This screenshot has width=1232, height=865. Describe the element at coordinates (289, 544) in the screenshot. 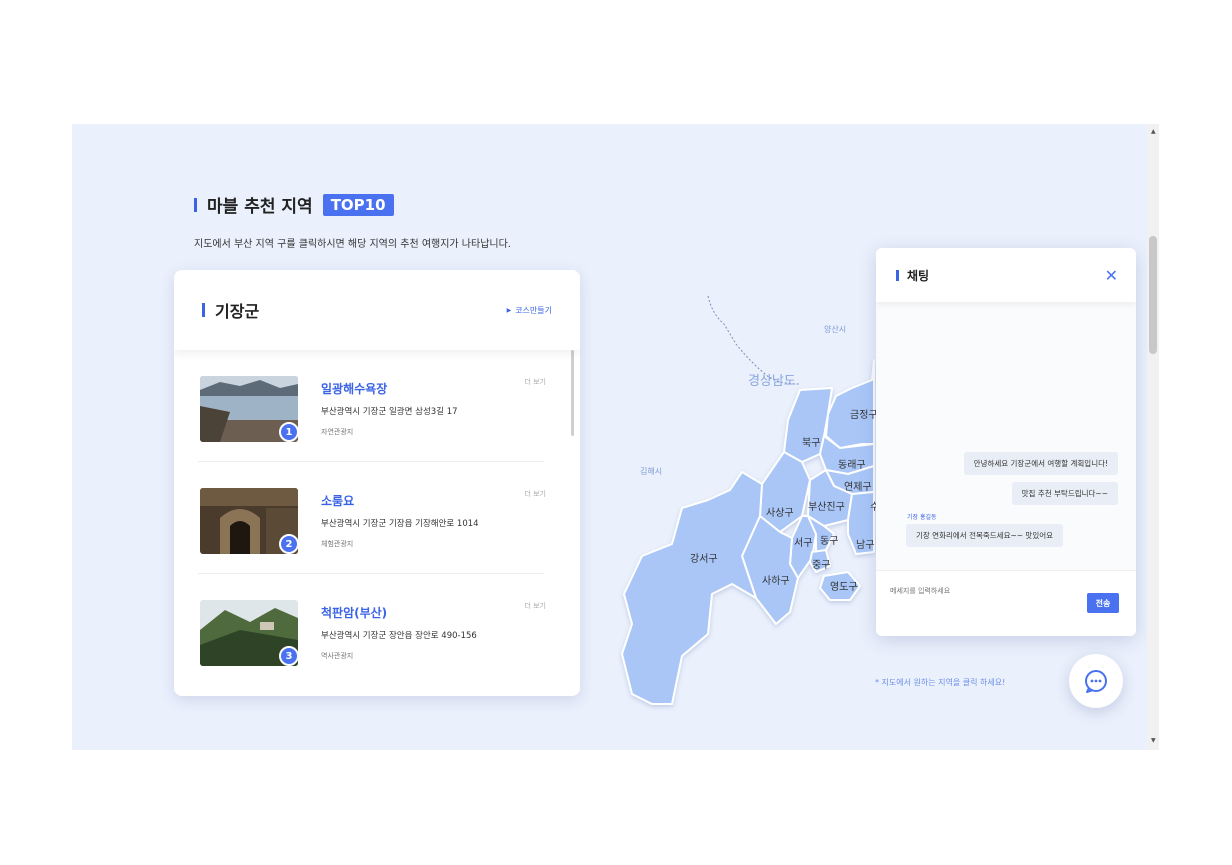

I see `rank-badge: 2` at that location.